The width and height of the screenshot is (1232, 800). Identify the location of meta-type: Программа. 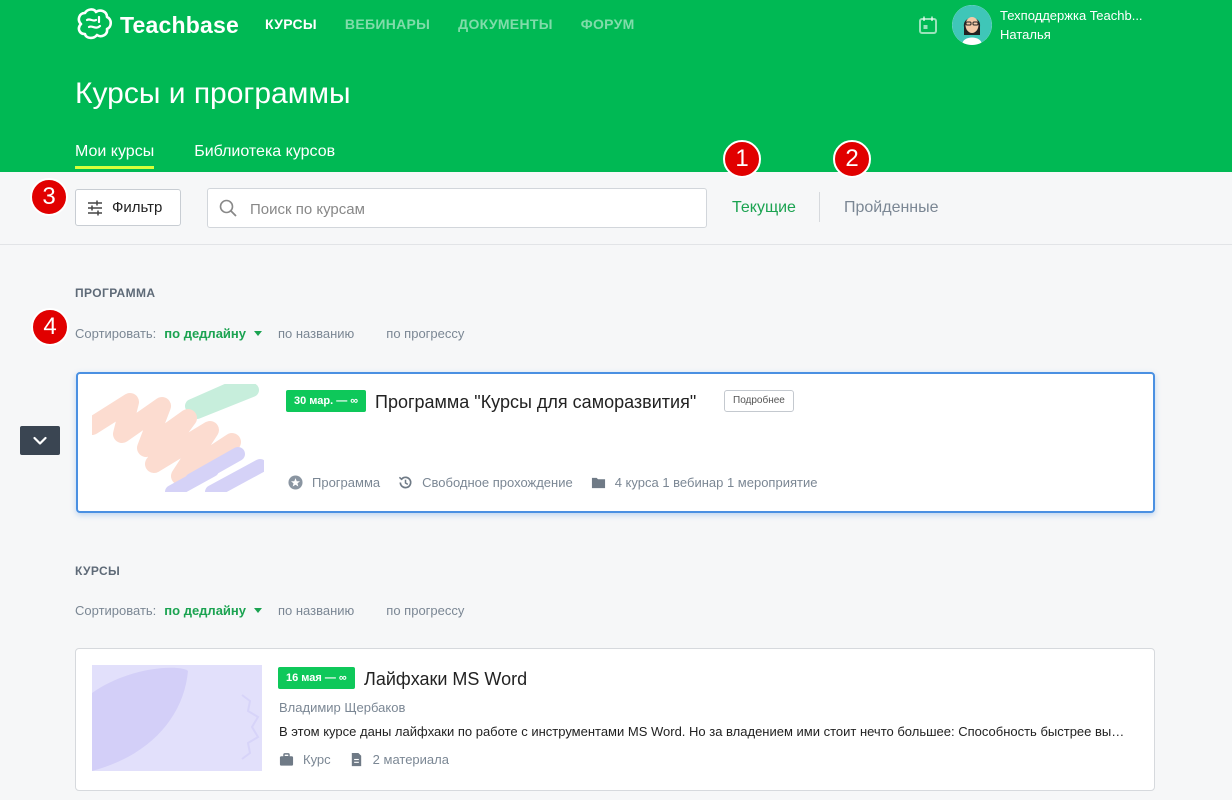
(334, 482).